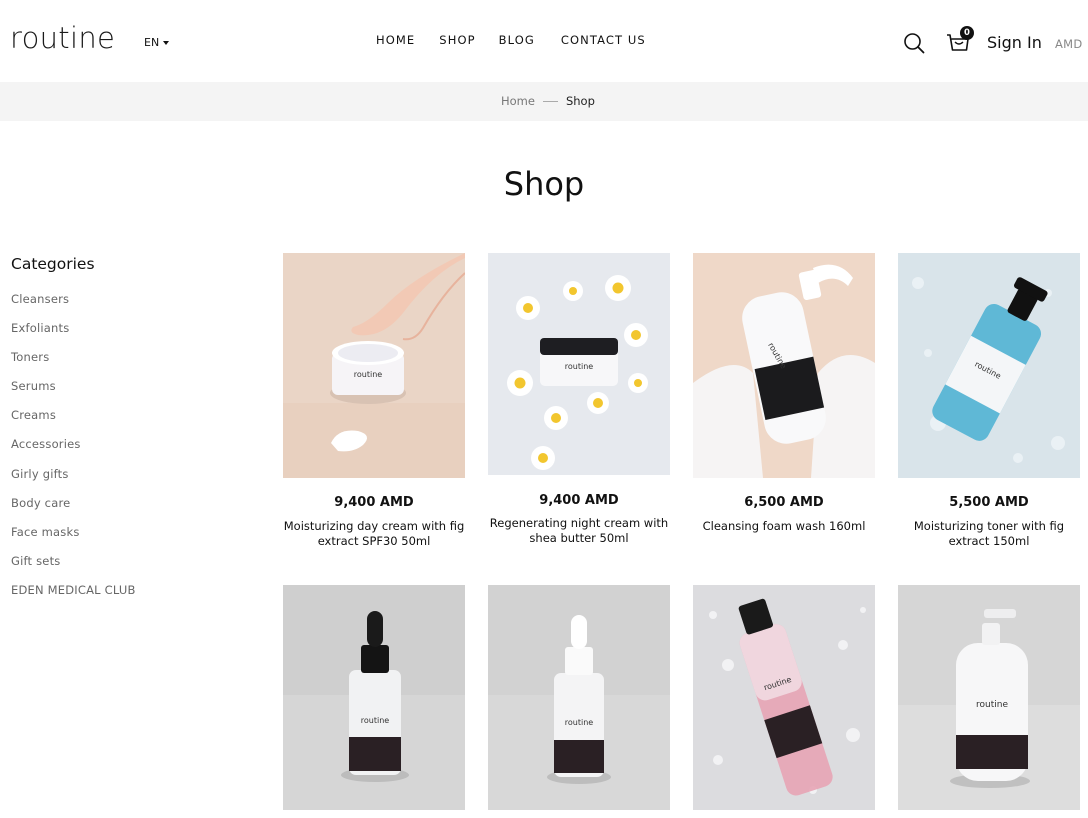 The height and width of the screenshot is (818, 1088). Describe the element at coordinates (395, 40) in the screenshot. I see `nav-home: HOME` at that location.